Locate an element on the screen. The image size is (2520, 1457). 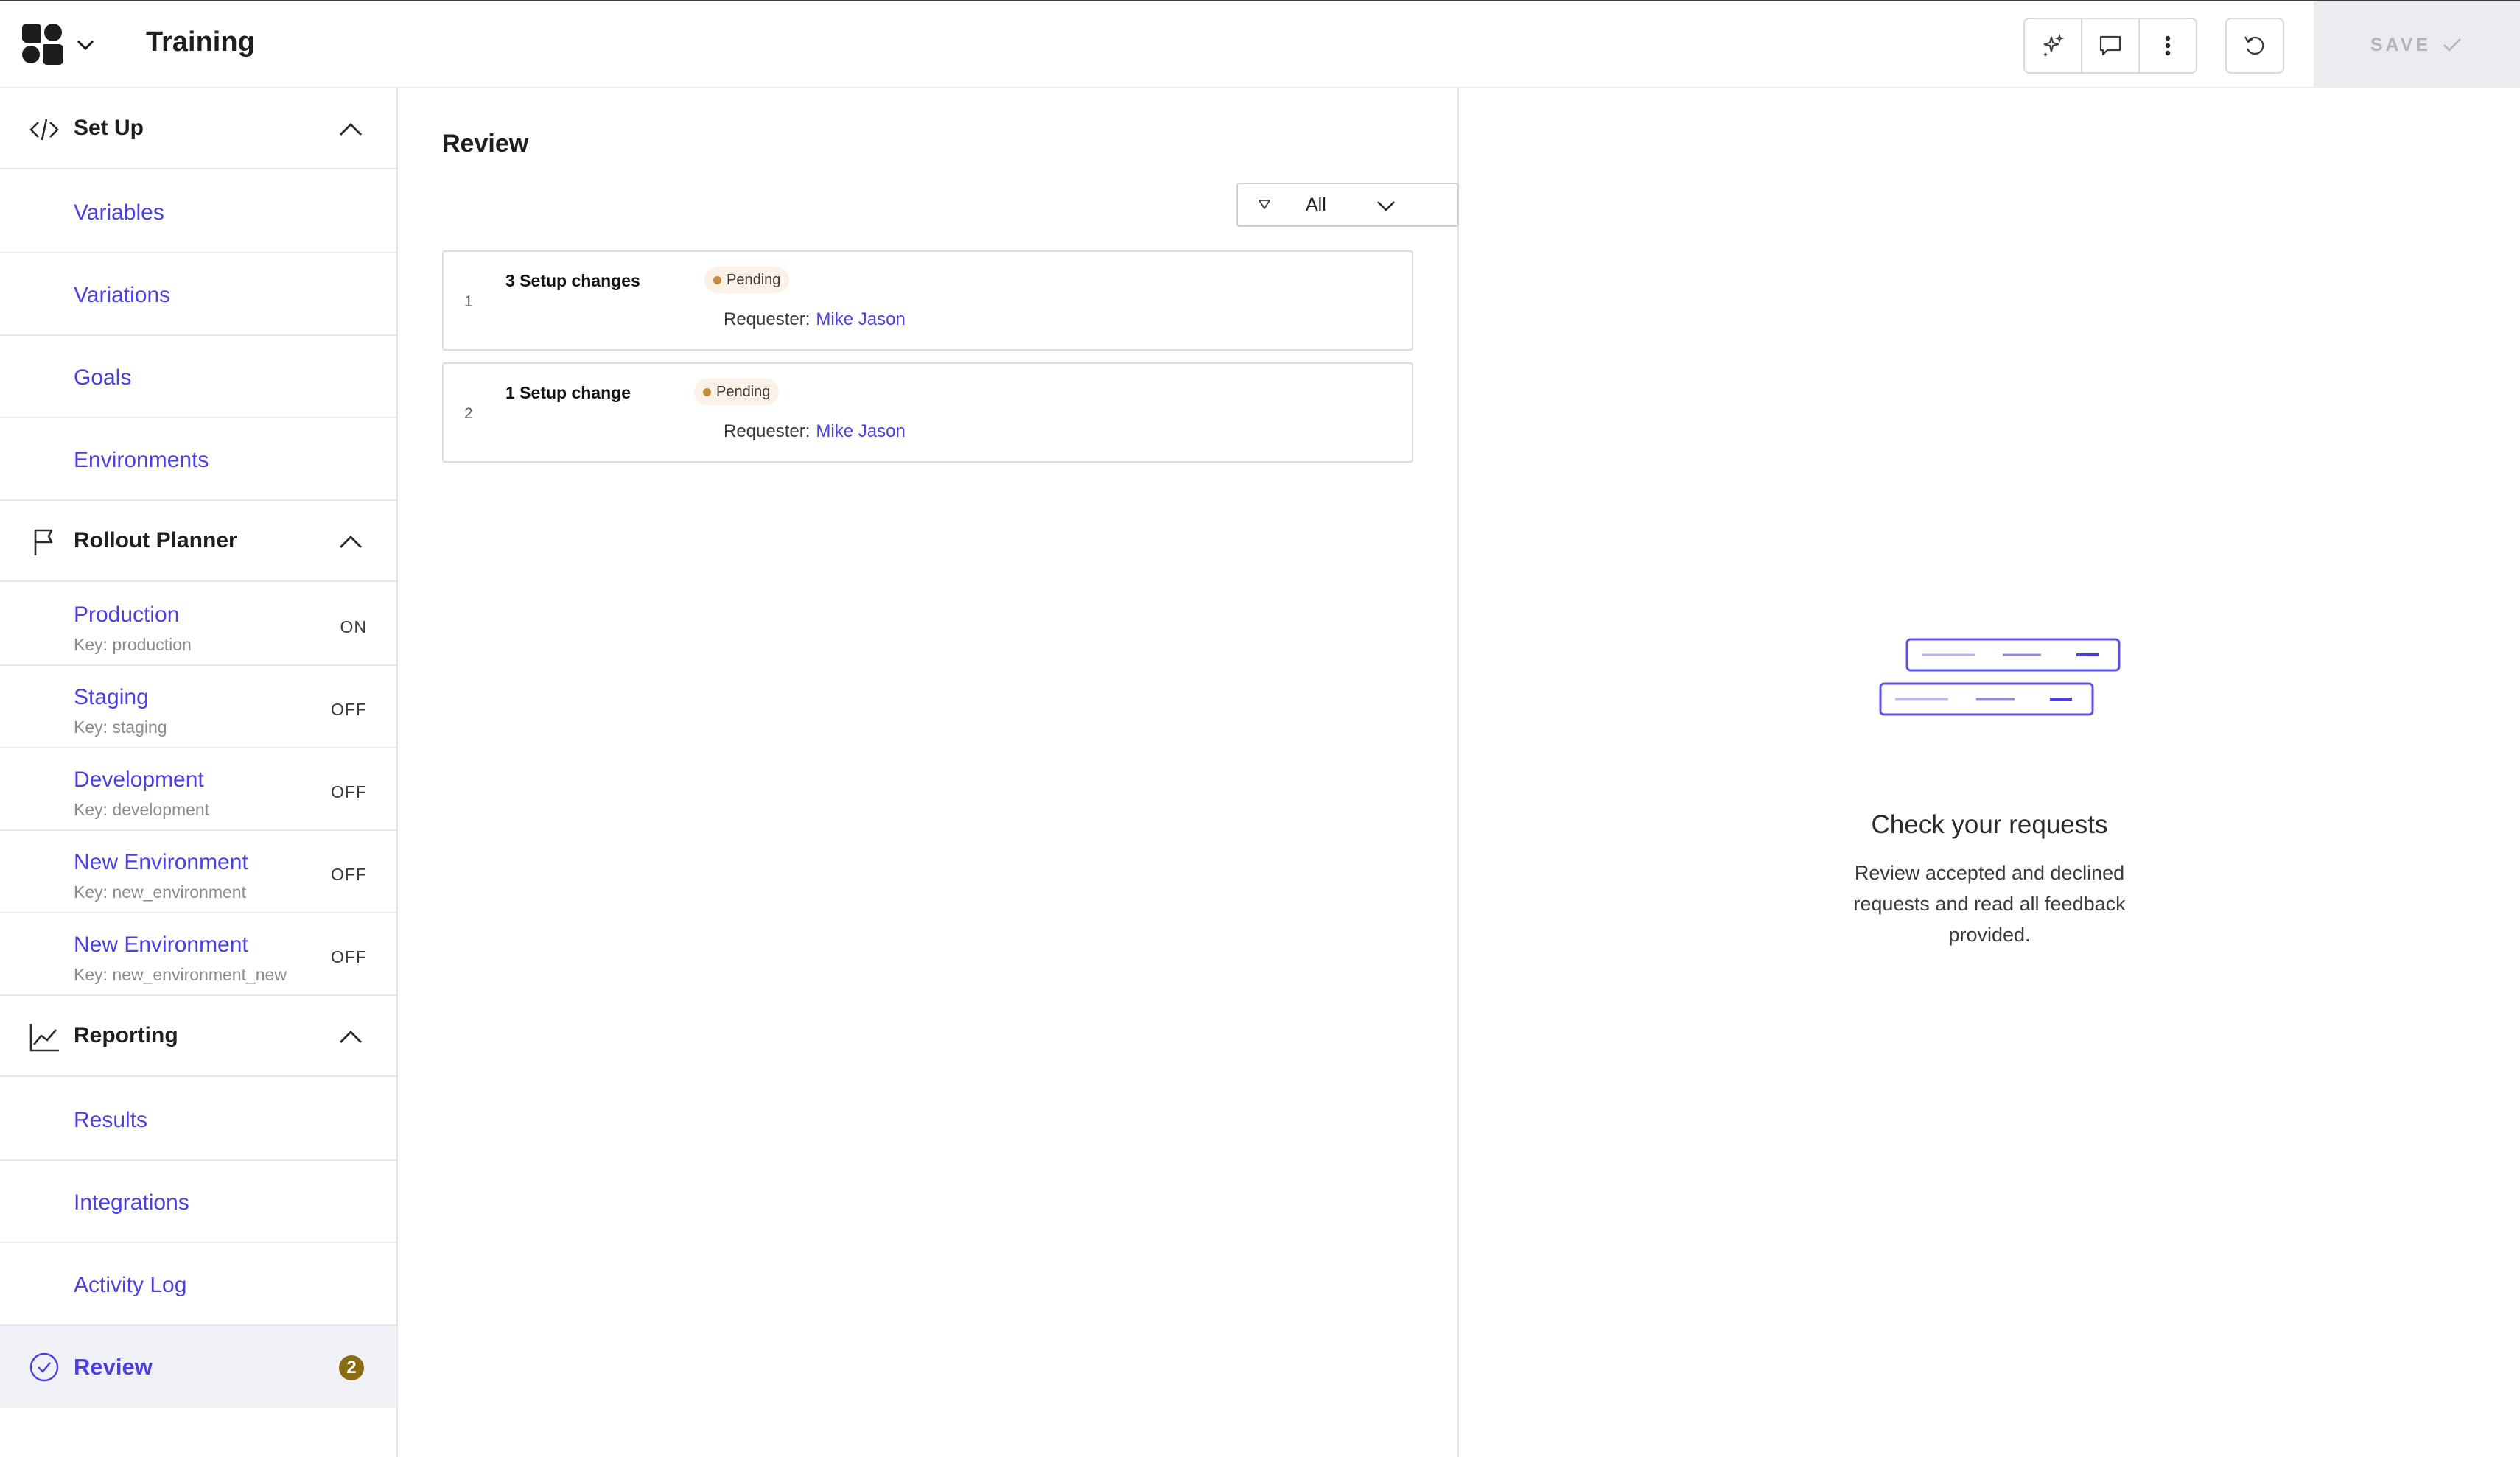
review-count-badge: 2 is located at coordinates (351, 1367).